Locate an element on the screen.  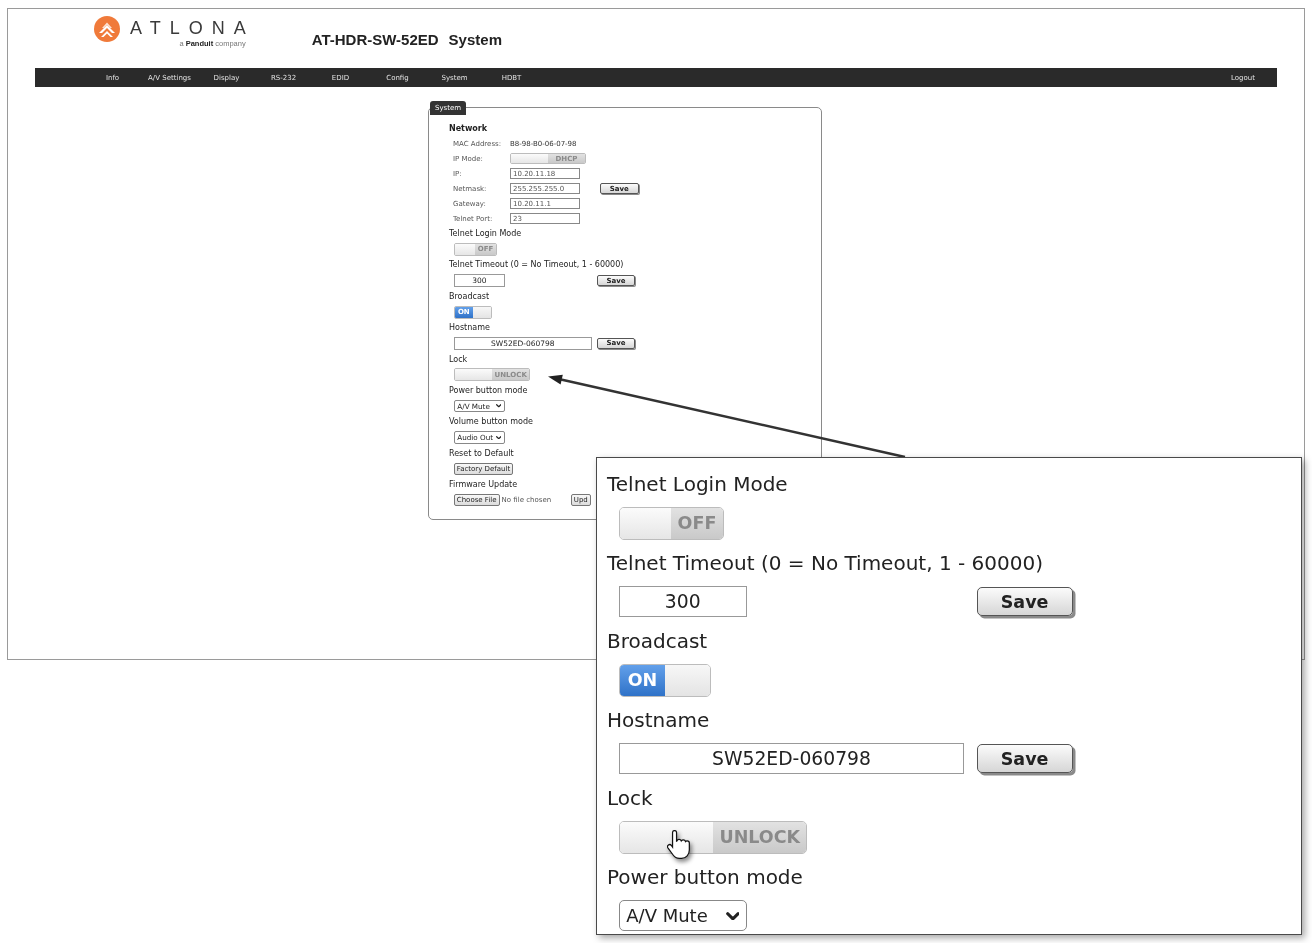
logo-icon is located at coordinates (107, 29).